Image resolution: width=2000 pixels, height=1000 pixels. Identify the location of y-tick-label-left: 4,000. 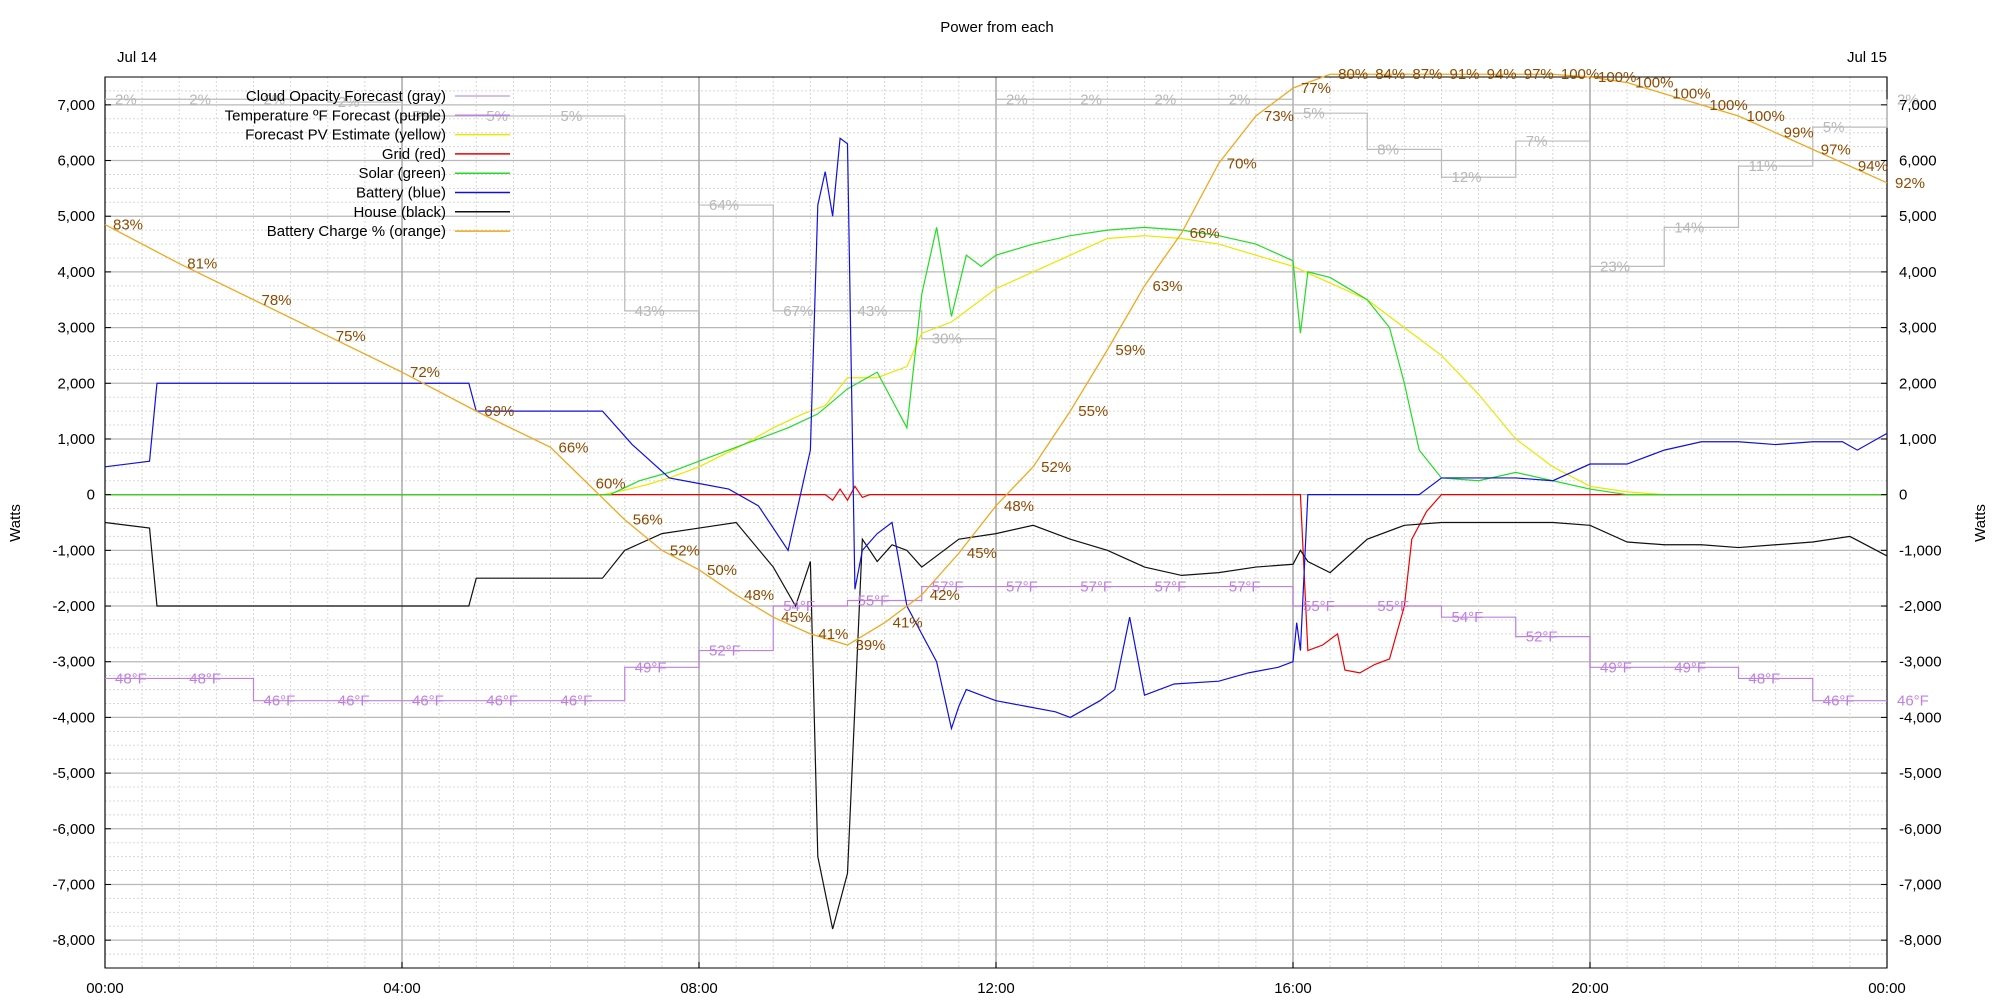
(76, 272).